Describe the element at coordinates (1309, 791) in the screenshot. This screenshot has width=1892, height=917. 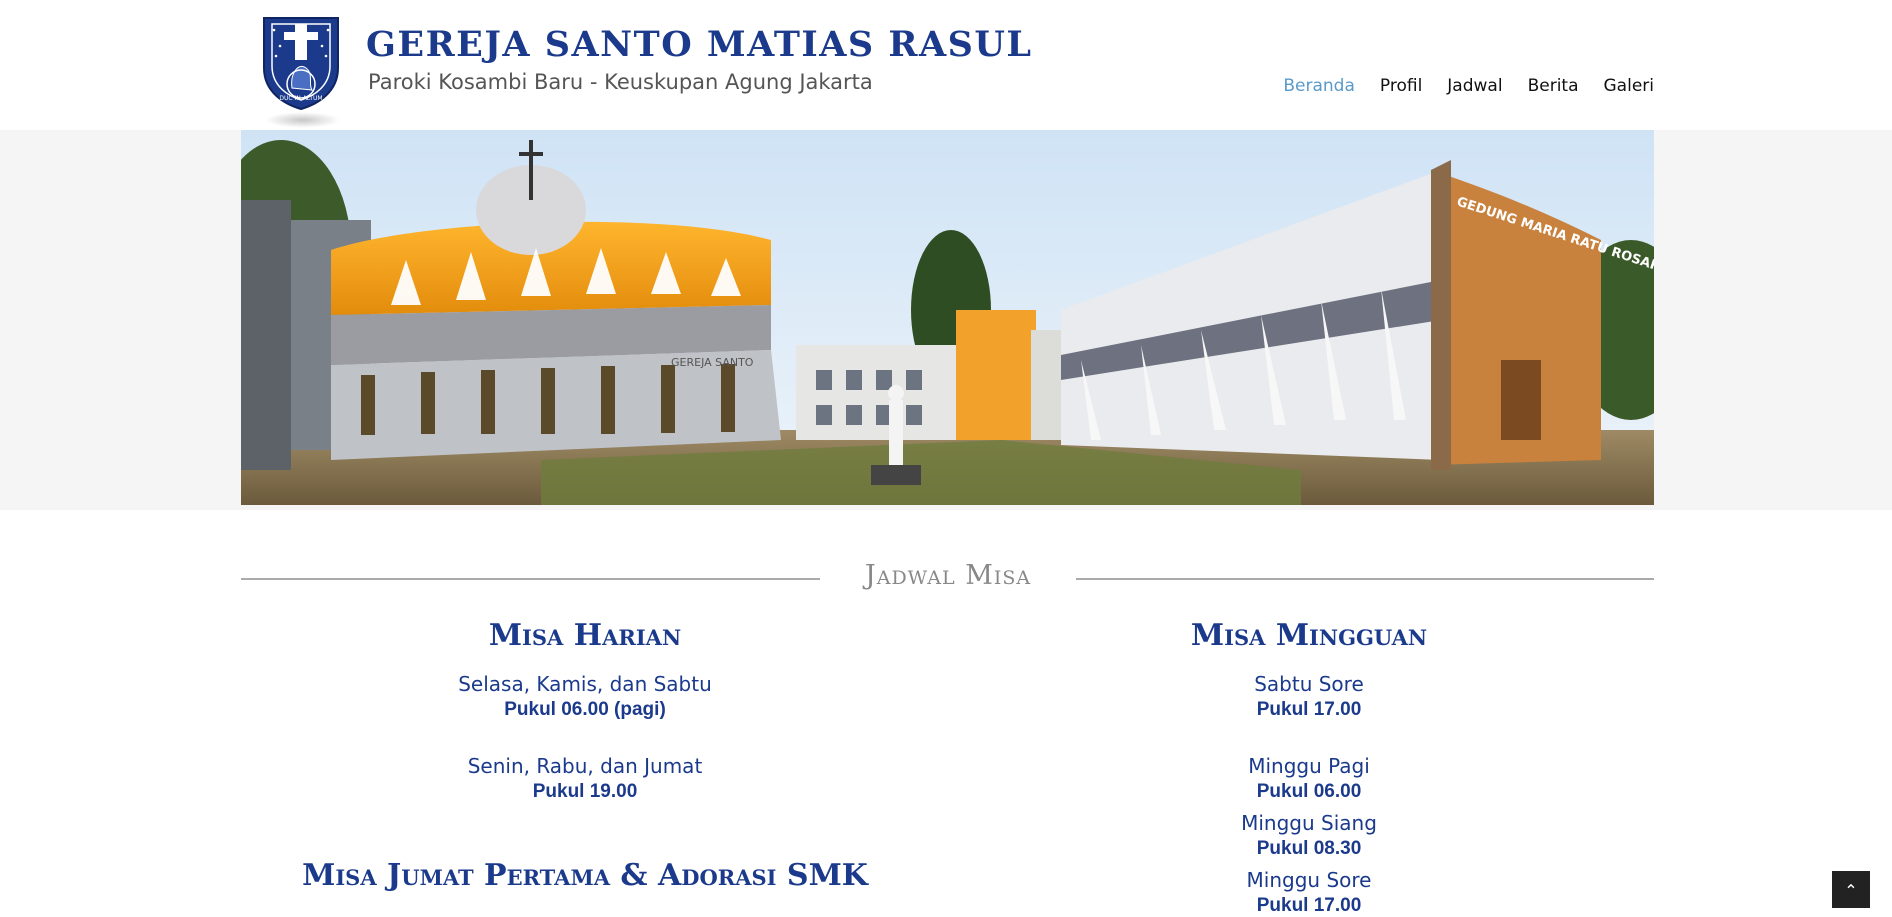
I see `mingguan-time-2: Pukul 06.00` at that location.